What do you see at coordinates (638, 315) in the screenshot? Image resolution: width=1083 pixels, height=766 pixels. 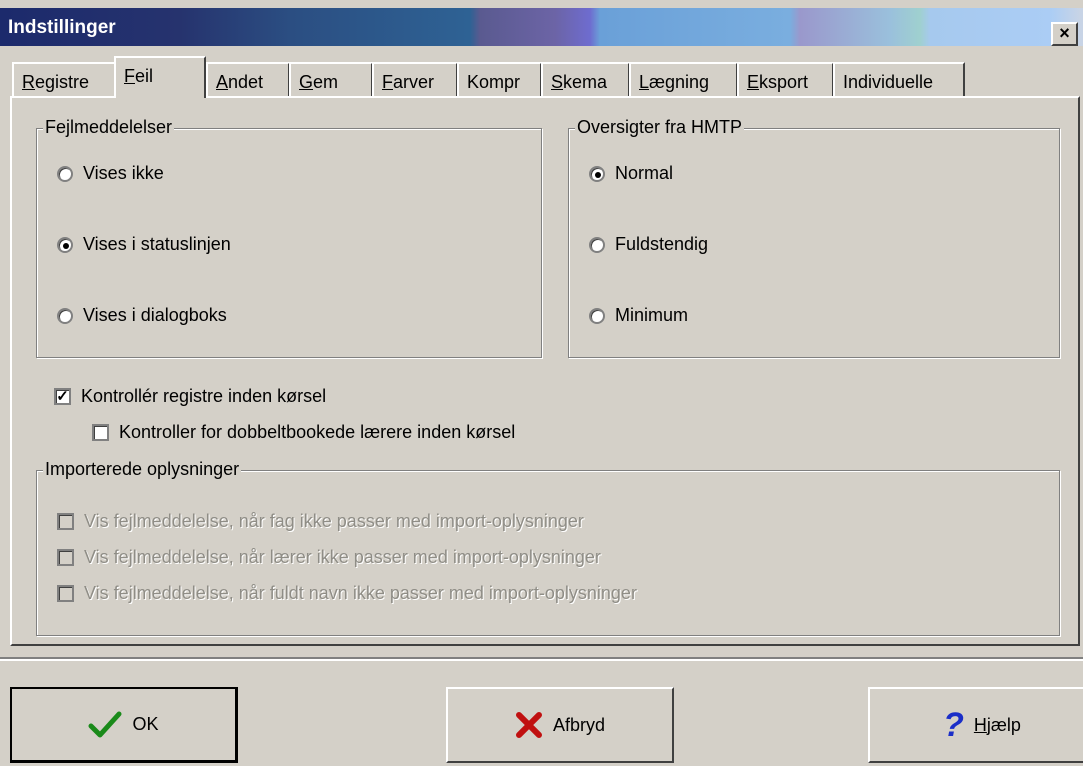 I see `radio-minimum: Minimum` at bounding box center [638, 315].